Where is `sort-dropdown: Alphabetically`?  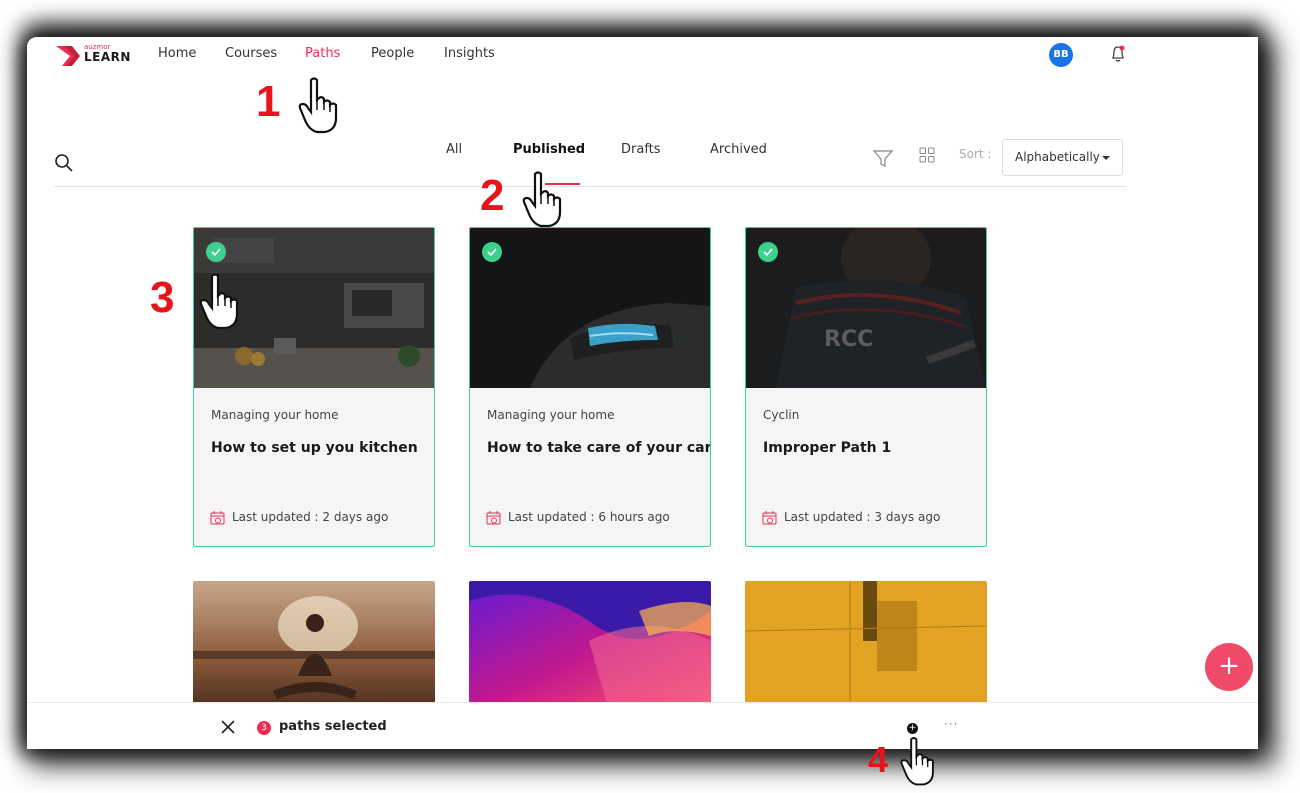
sort-dropdown: Alphabetically is located at coordinates (1062, 157).